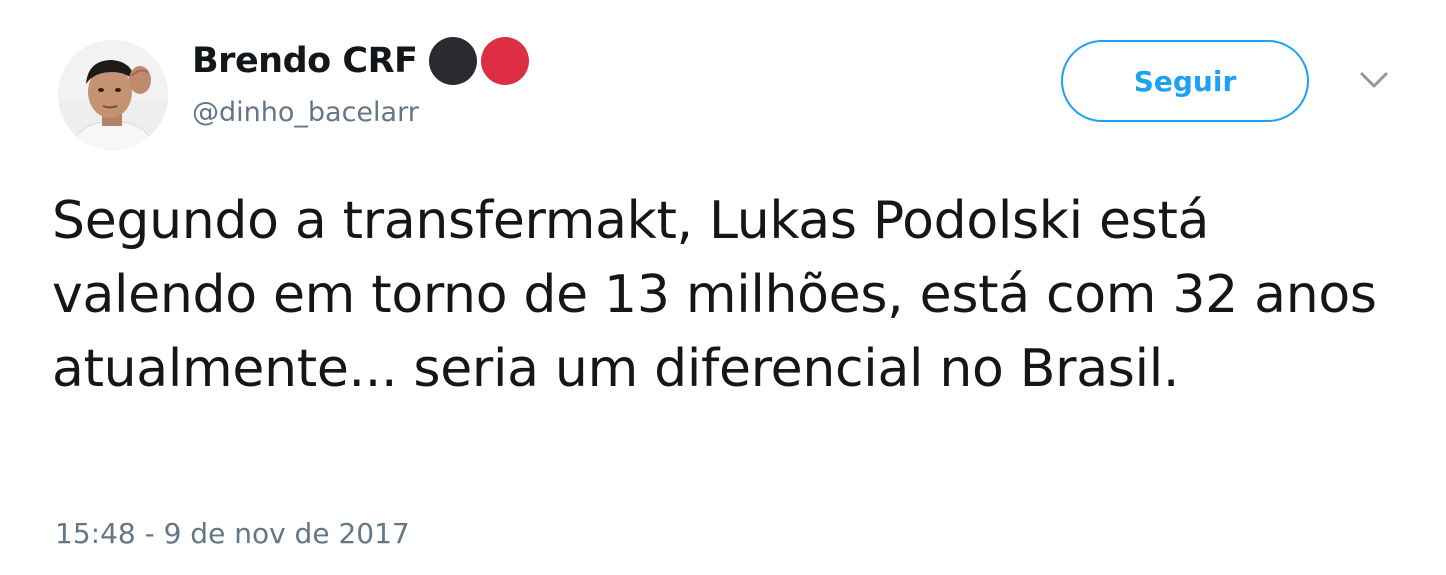 This screenshot has width=1446, height=575. I want to click on chevron-down-icon, so click(1374, 80).